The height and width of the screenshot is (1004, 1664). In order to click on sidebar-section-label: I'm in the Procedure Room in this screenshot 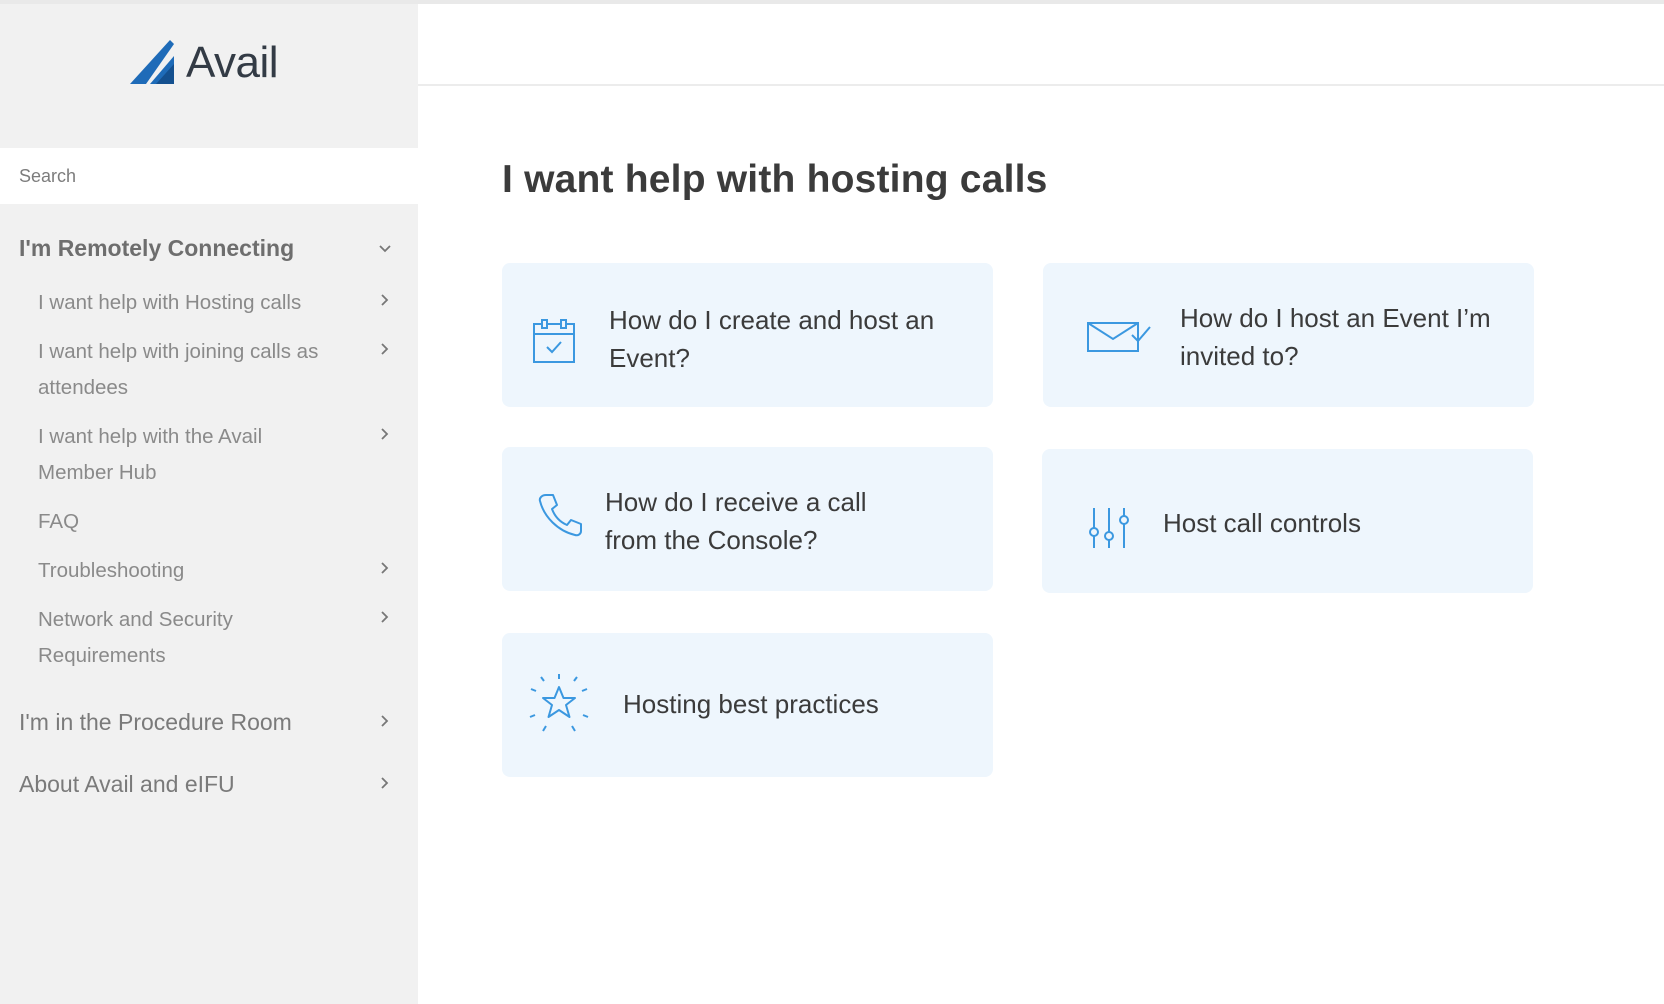, I will do `click(155, 722)`.